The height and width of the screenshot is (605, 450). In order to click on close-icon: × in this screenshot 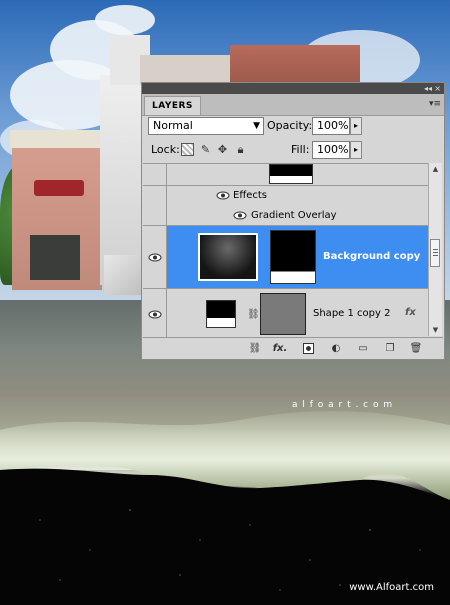, I will do `click(437, 88)`.